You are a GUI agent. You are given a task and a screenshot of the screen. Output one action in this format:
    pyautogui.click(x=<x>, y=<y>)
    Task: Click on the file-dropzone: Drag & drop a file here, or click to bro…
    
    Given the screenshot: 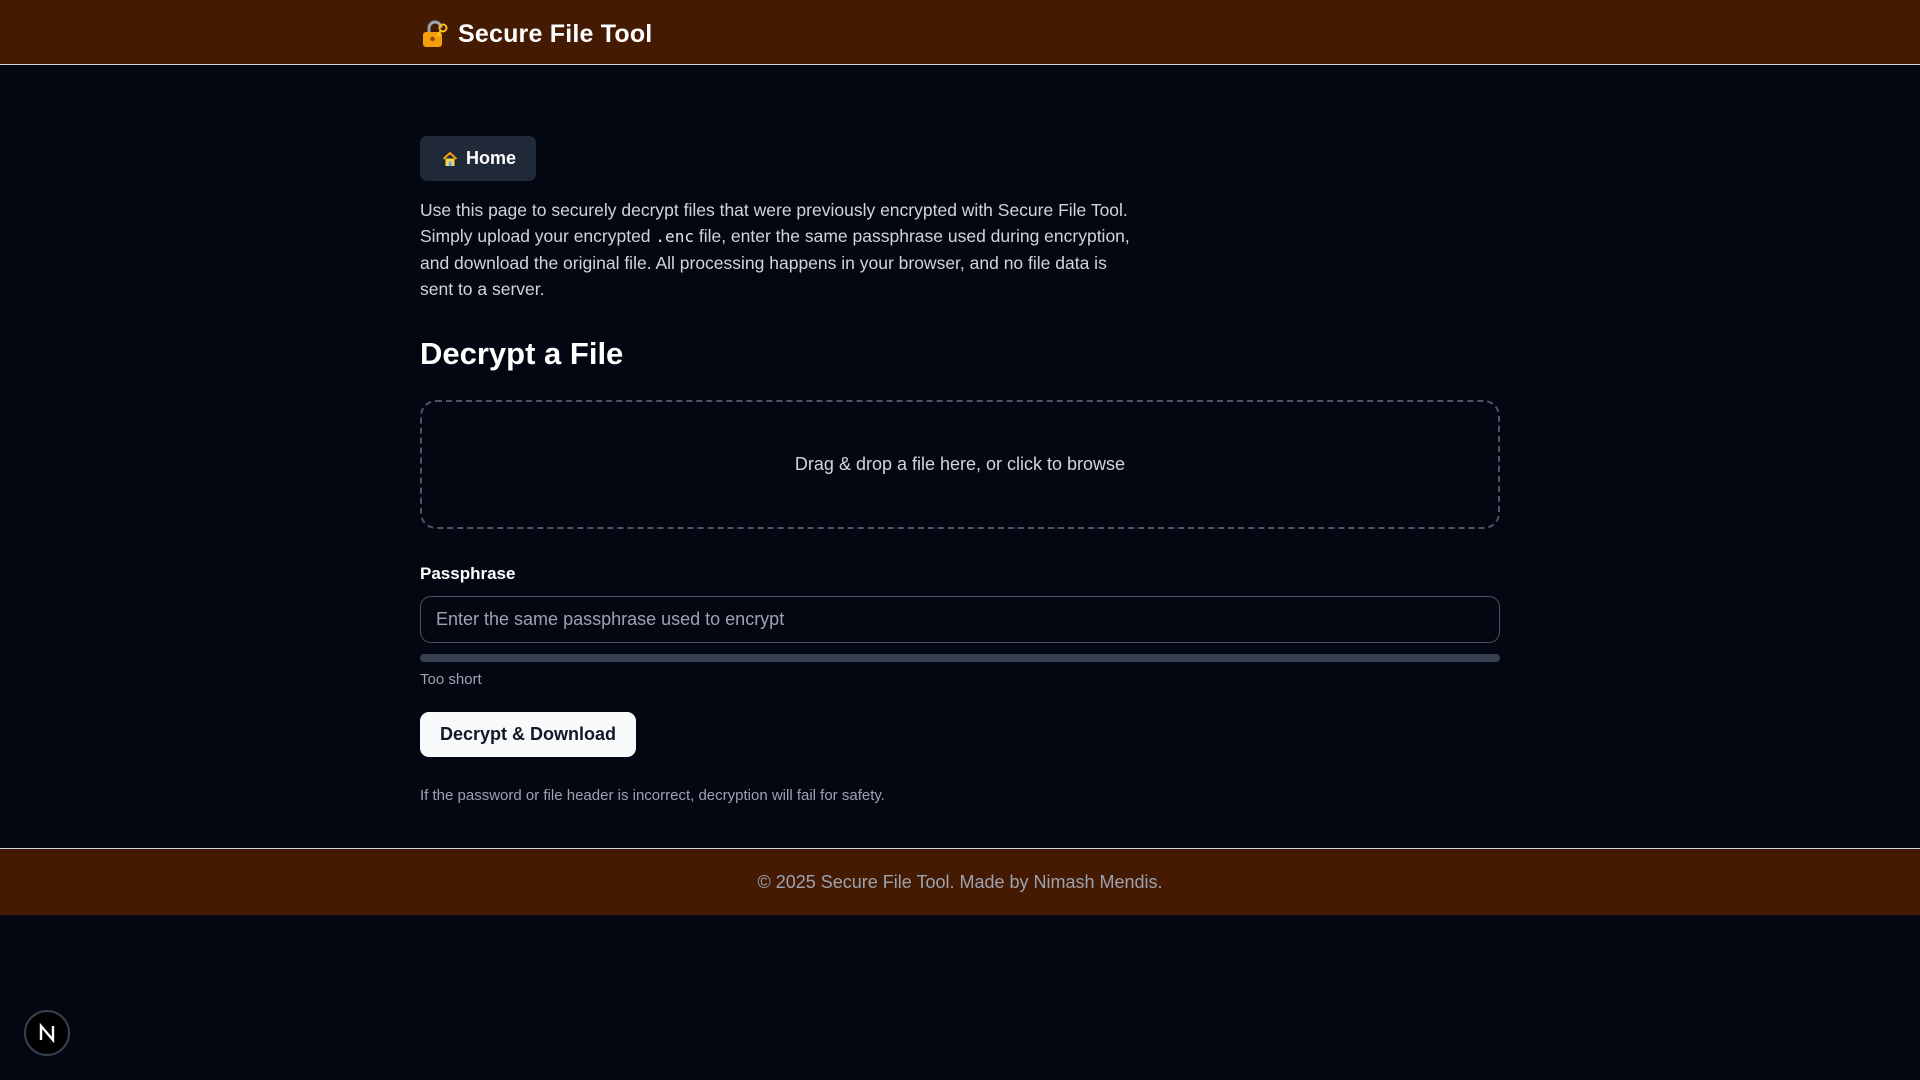 What is the action you would take?
    pyautogui.click(x=960, y=464)
    